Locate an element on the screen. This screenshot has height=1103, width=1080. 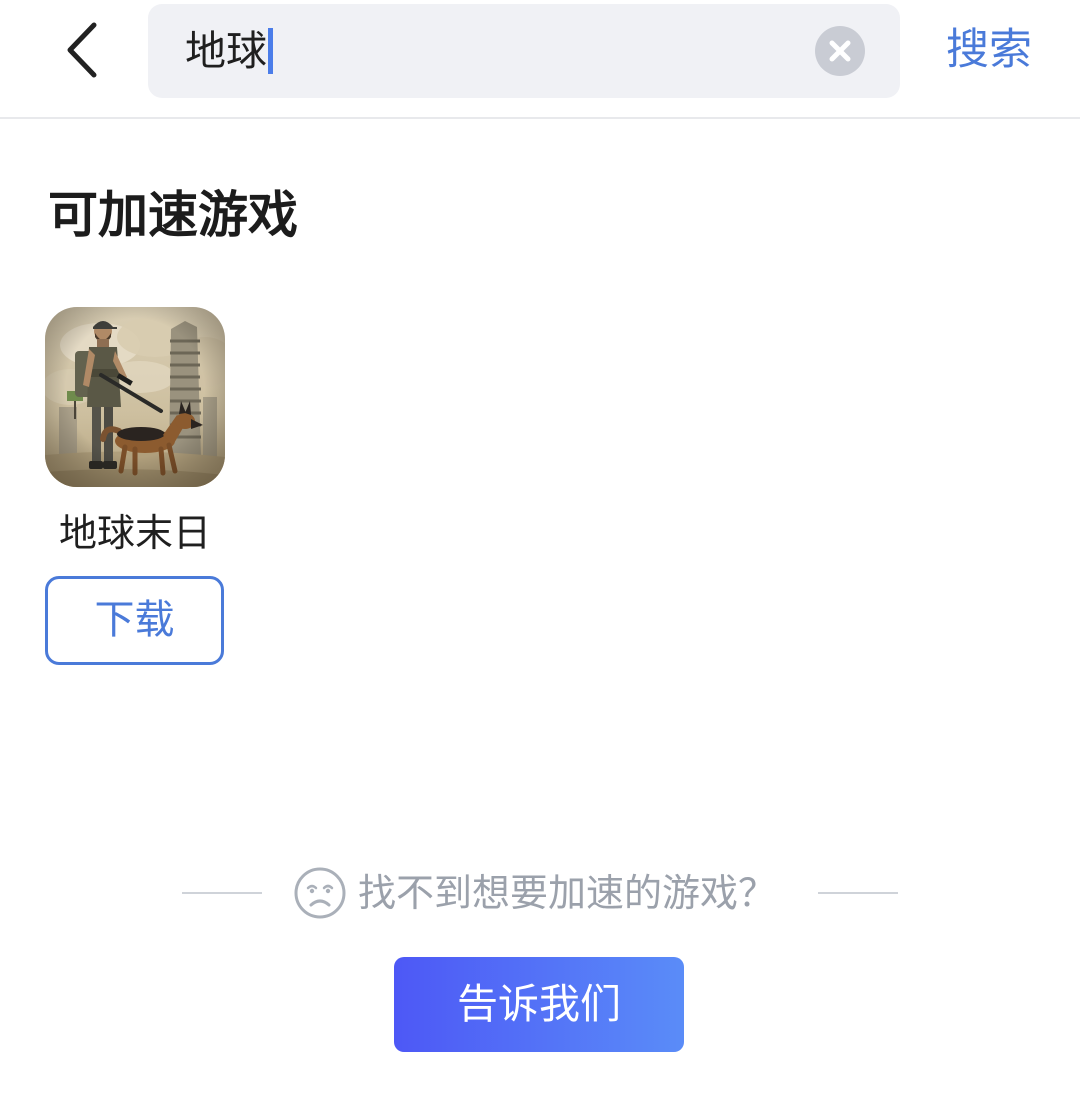
sad-face-icon is located at coordinates (320, 893).